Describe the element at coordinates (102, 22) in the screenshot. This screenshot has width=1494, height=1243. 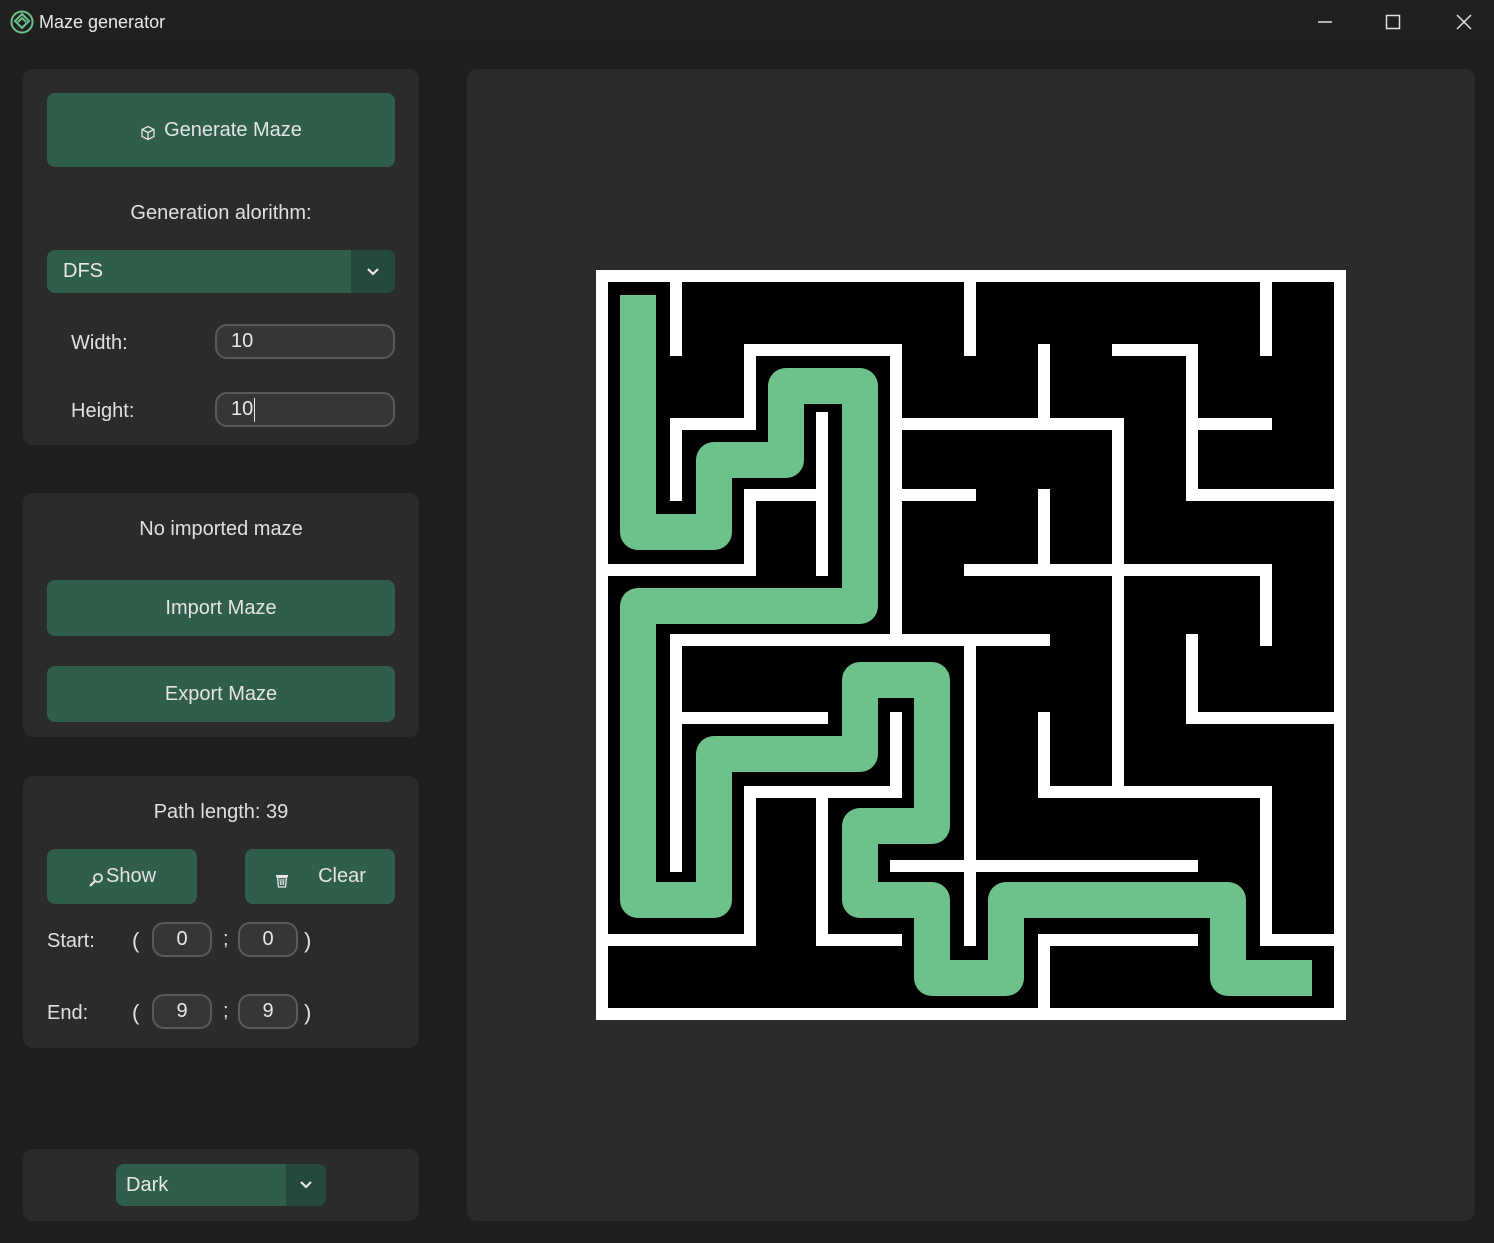
I see `window-title: Maze generator` at that location.